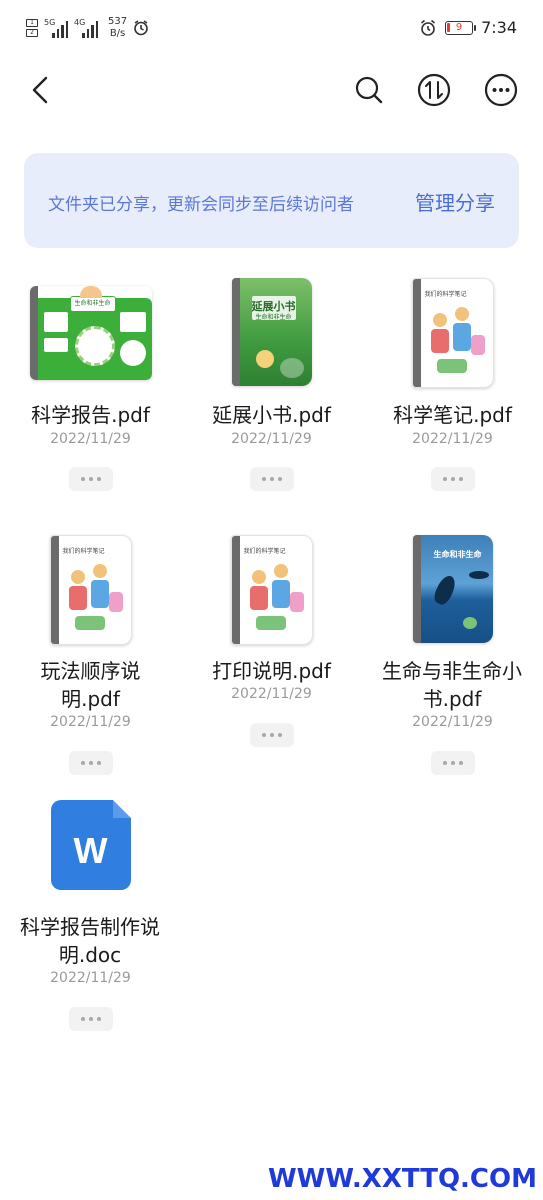  What do you see at coordinates (402, 1179) in the screenshot?
I see `watermark: WWW.XXTTQ.COM` at bounding box center [402, 1179].